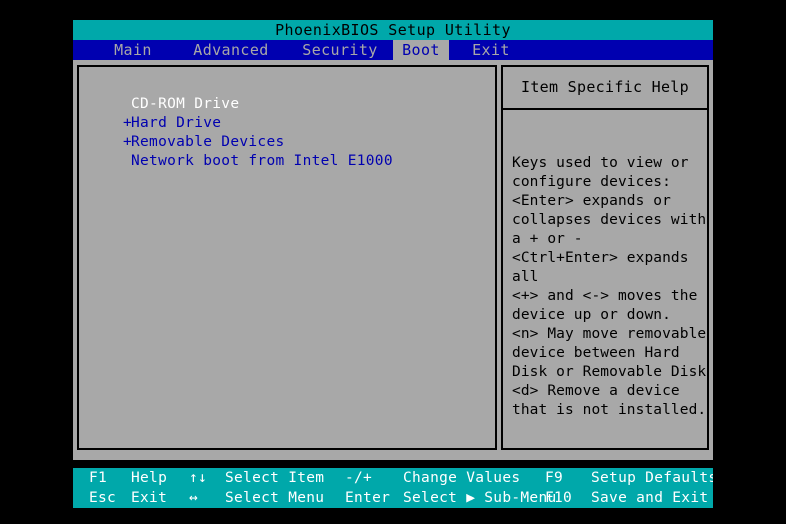  I want to click on boot-device-row: Network boot from Intel E1000, so click(308, 161).